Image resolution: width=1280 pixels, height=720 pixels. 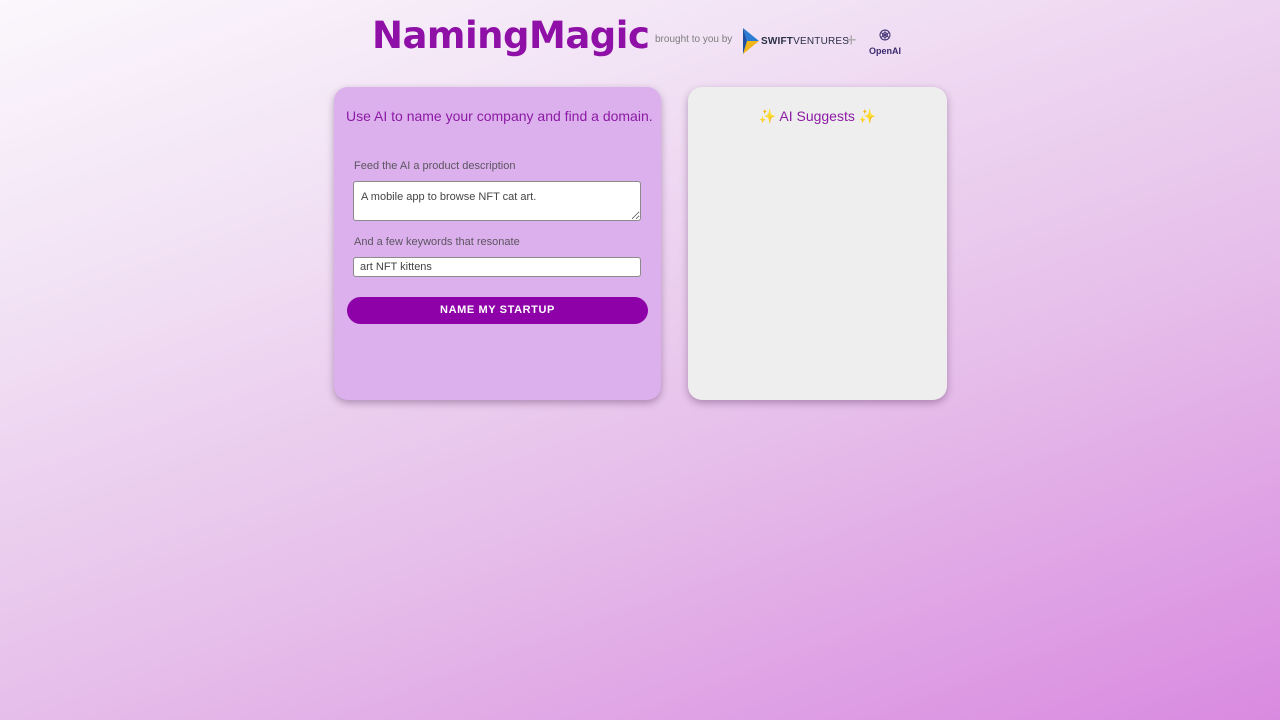 I want to click on plus-sign: +, so click(x=851, y=40).